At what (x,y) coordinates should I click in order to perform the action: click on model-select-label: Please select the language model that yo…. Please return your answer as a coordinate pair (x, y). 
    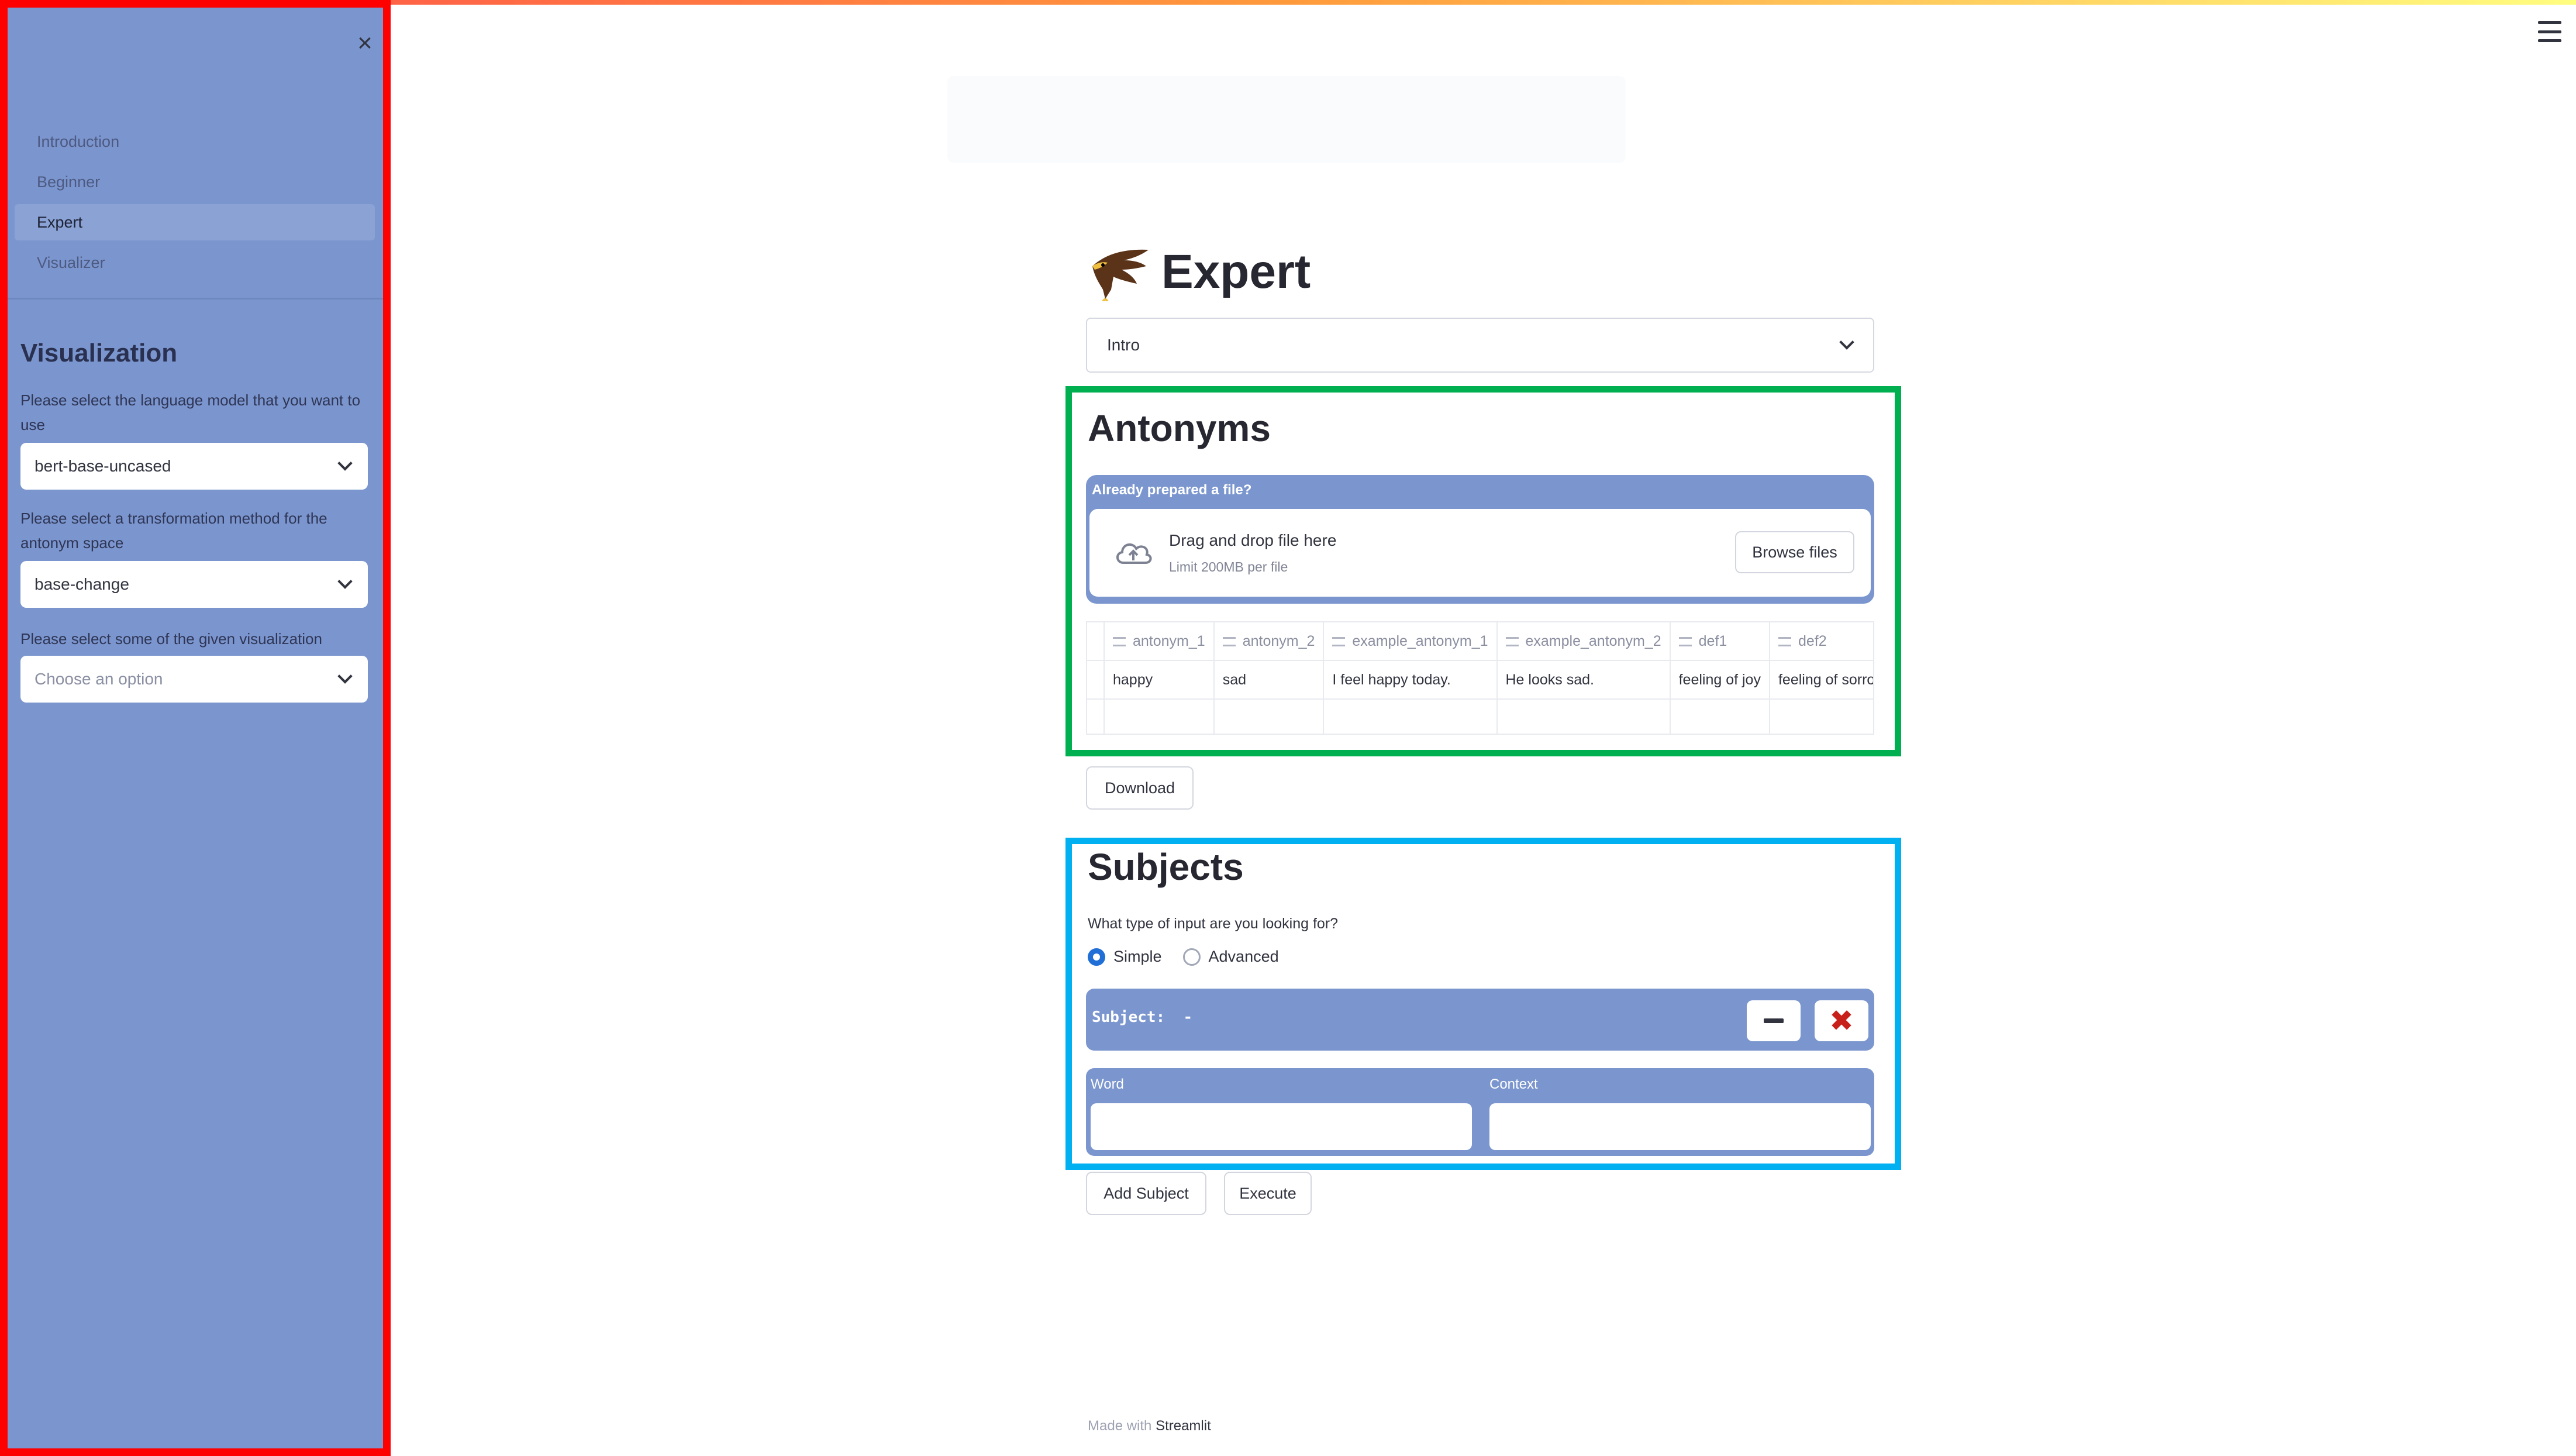
    Looking at the image, I should click on (191, 412).